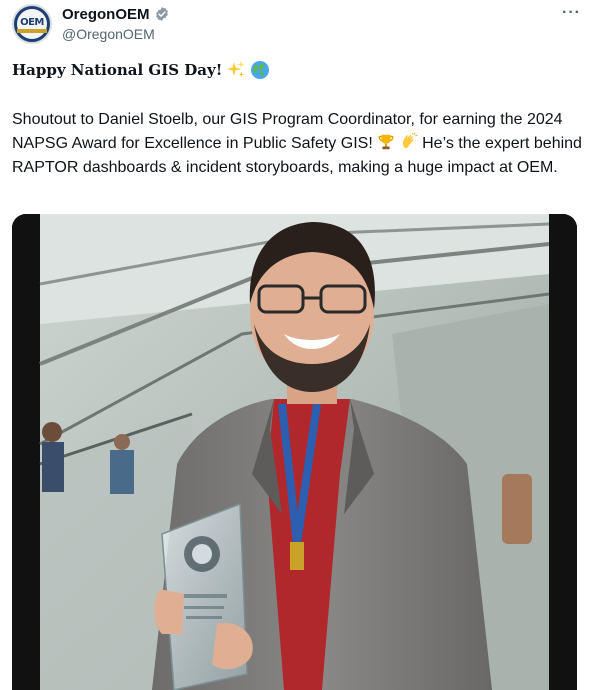  What do you see at coordinates (116, 34) in the screenshot?
I see `author-handle: @OregonOEM` at bounding box center [116, 34].